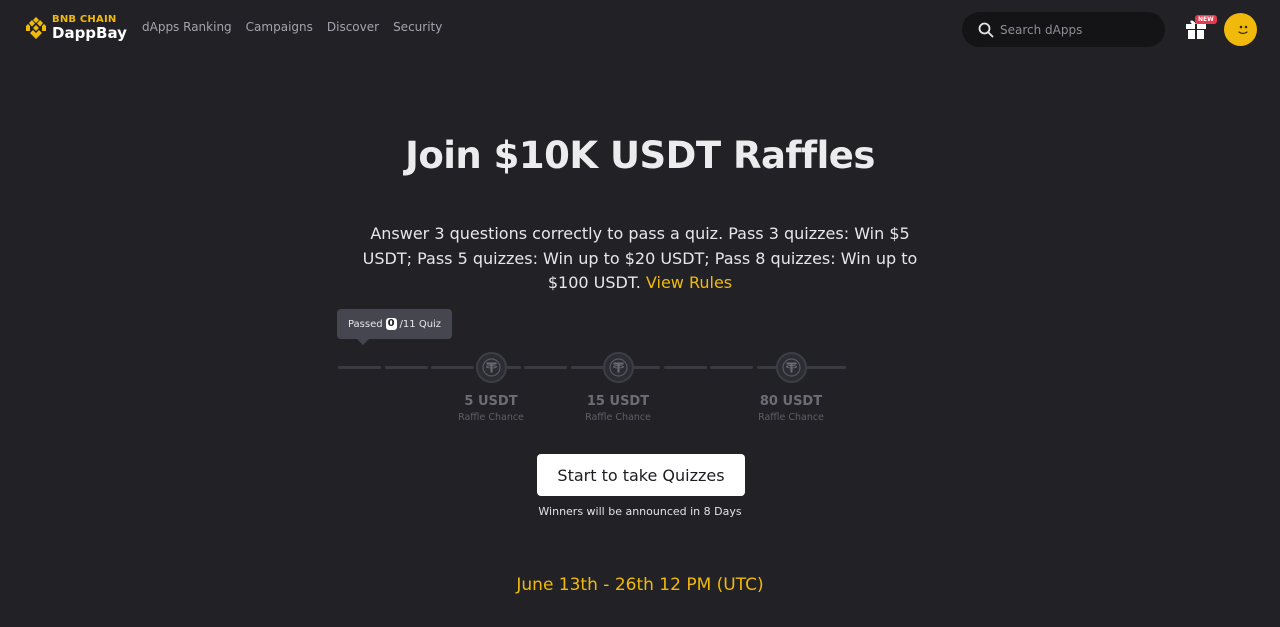  I want to click on milestone-5-usdt: 5 USDT Raffle Chance, so click(491, 408).